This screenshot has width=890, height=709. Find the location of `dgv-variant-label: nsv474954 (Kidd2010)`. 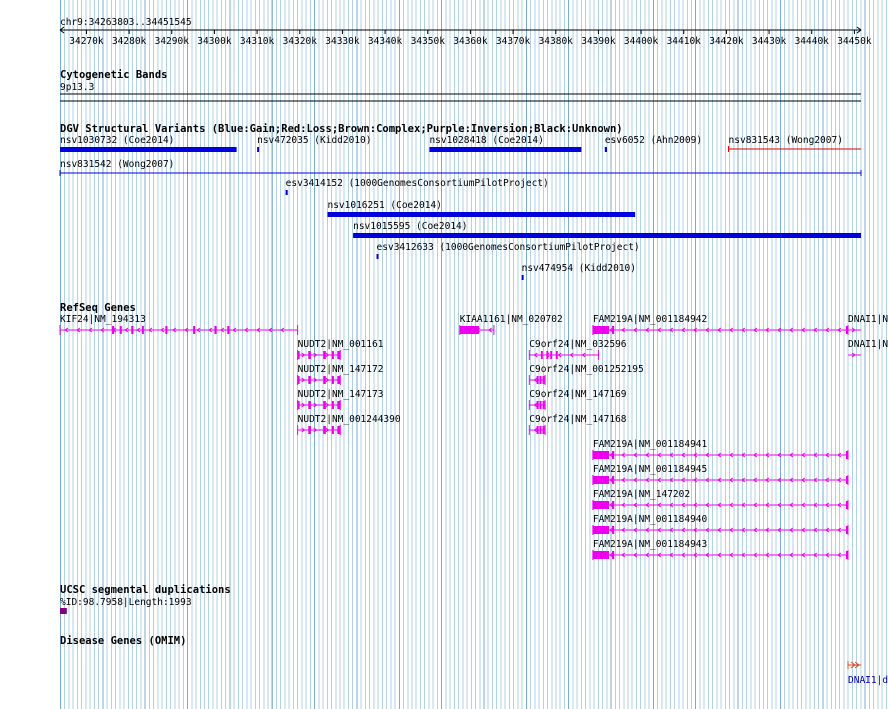

dgv-variant-label: nsv474954 (Kidd2010) is located at coordinates (579, 268).